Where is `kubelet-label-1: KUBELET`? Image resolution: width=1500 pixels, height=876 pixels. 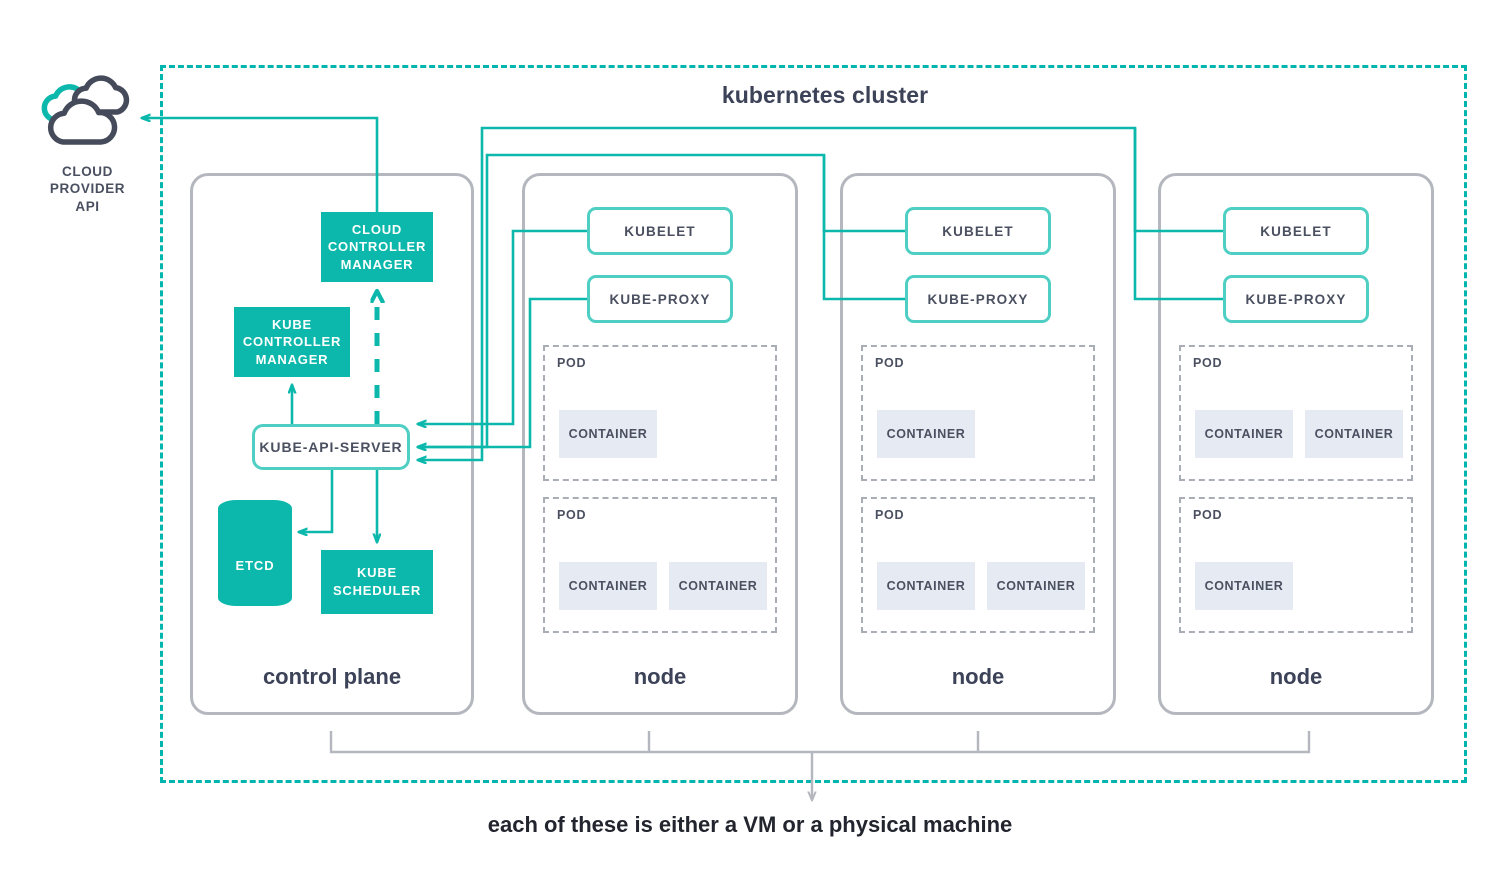 kubelet-label-1: KUBELET is located at coordinates (660, 231).